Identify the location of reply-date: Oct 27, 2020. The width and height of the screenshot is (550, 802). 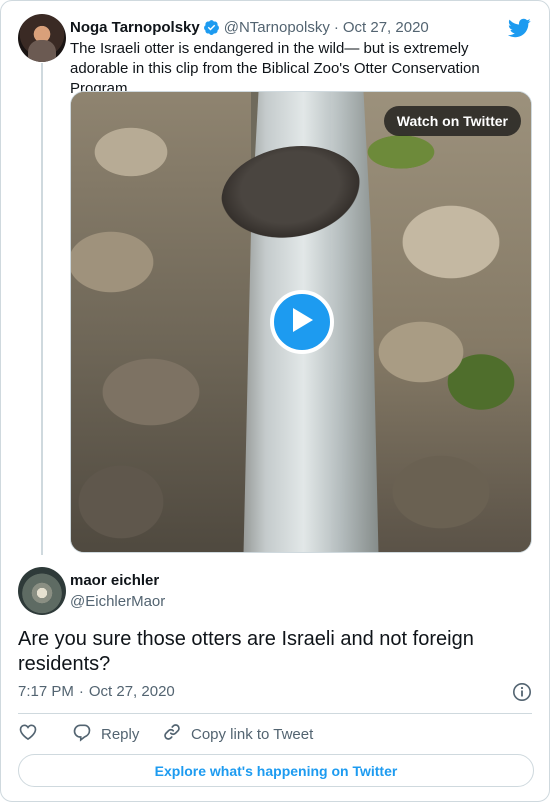
(132, 691).